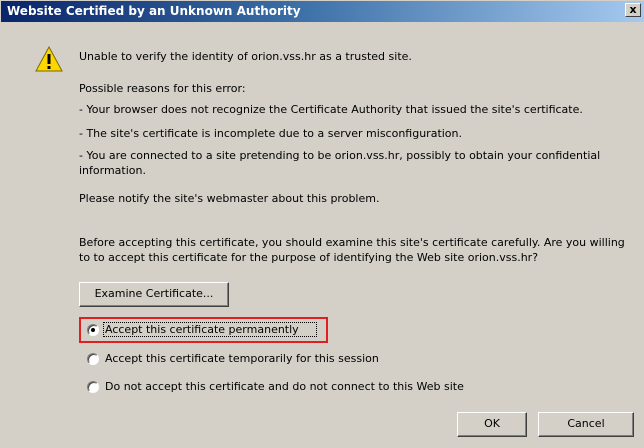 The width and height of the screenshot is (644, 448). What do you see at coordinates (202, 329) in the screenshot?
I see `option-label: Accept this certificate permanently` at bounding box center [202, 329].